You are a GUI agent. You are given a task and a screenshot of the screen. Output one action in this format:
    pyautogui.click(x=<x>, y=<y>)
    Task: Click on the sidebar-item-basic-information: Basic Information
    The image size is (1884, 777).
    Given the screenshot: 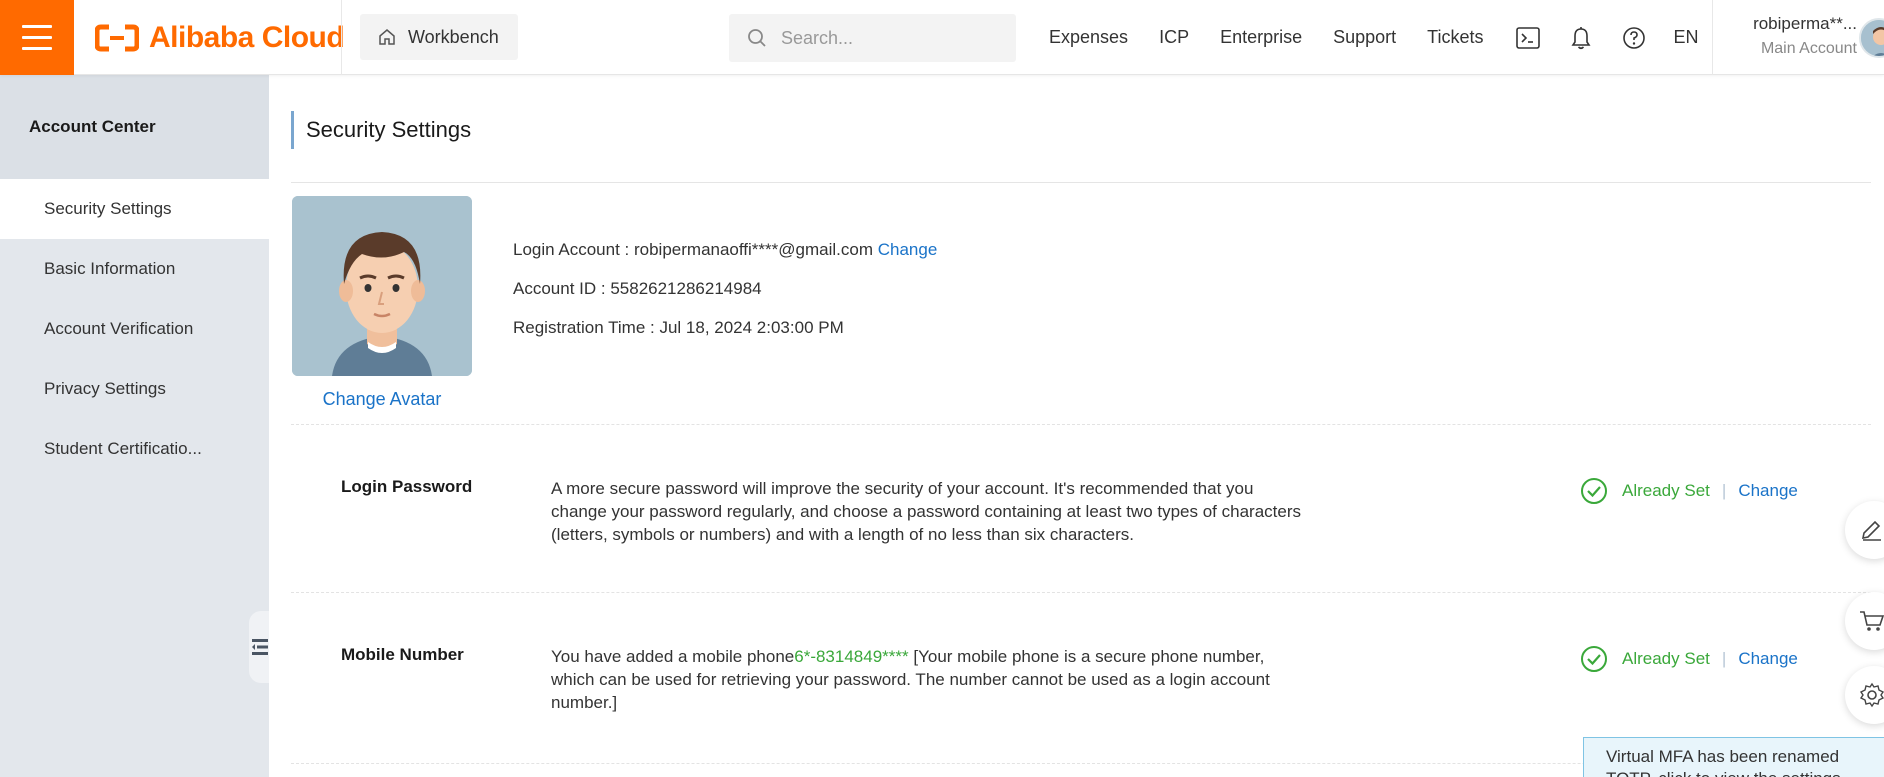 What is the action you would take?
    pyautogui.click(x=134, y=269)
    